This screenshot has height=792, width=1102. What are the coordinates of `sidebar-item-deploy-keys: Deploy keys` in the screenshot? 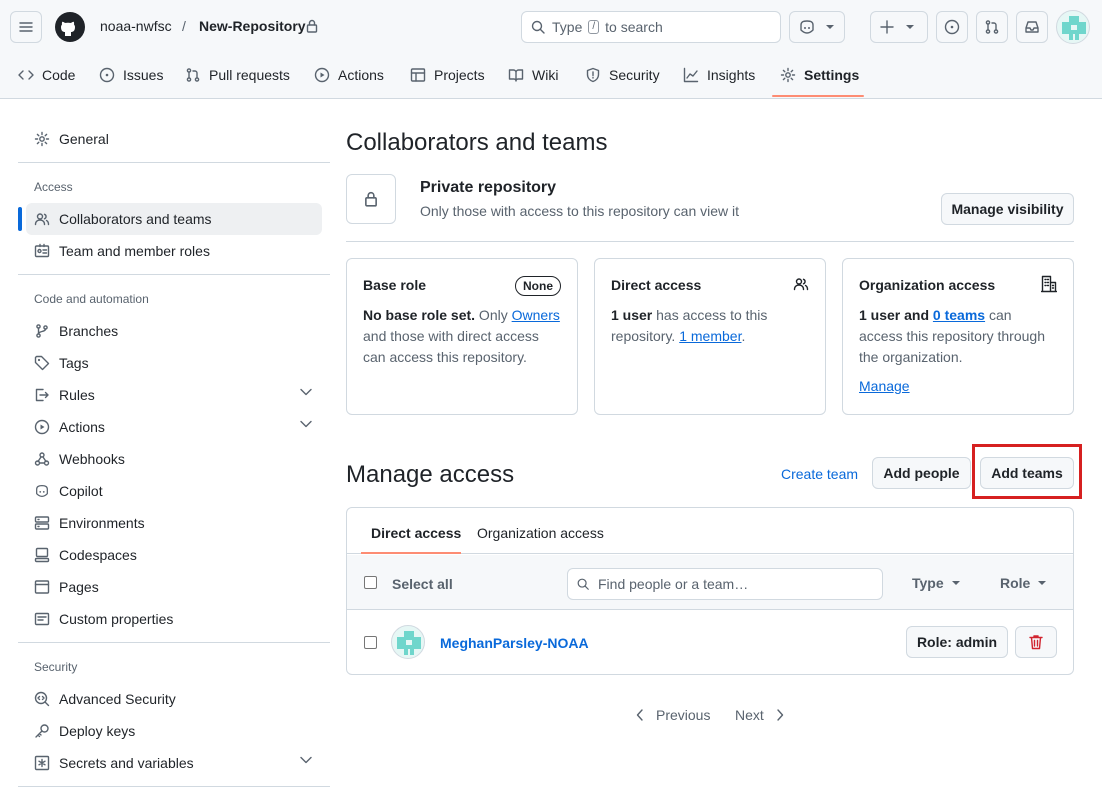 It's located at (174, 731).